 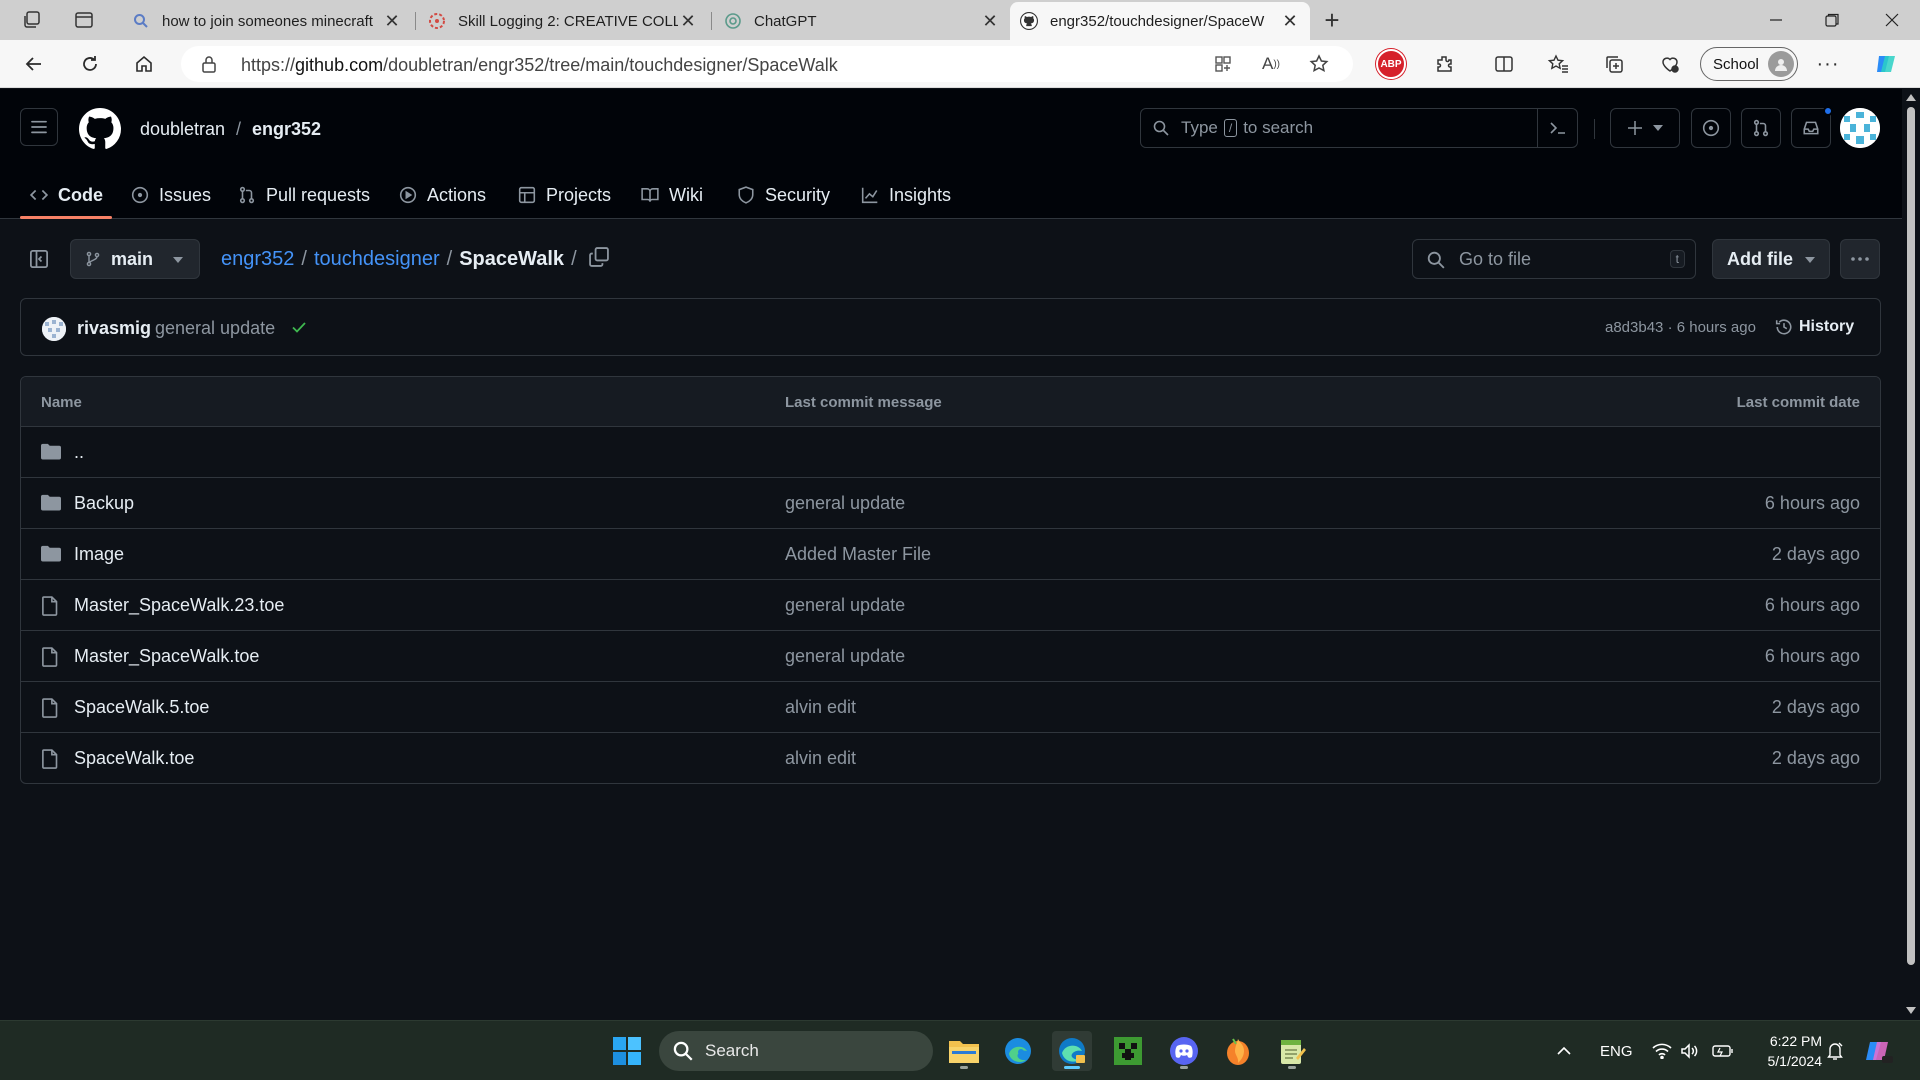 I want to click on workspaces-icon, so click(x=32, y=20).